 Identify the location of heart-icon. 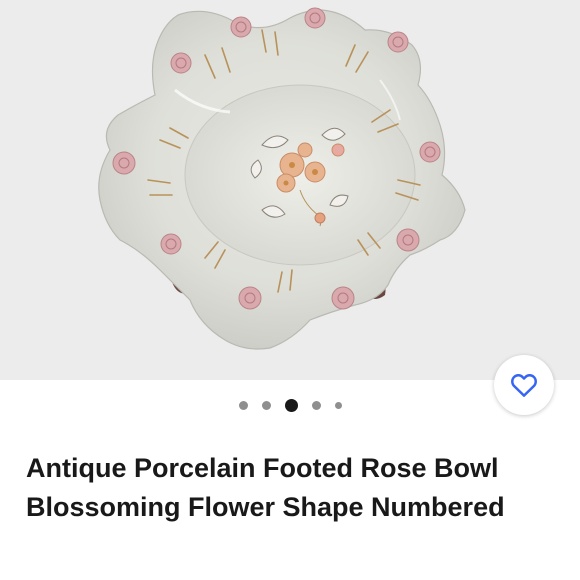
(524, 385).